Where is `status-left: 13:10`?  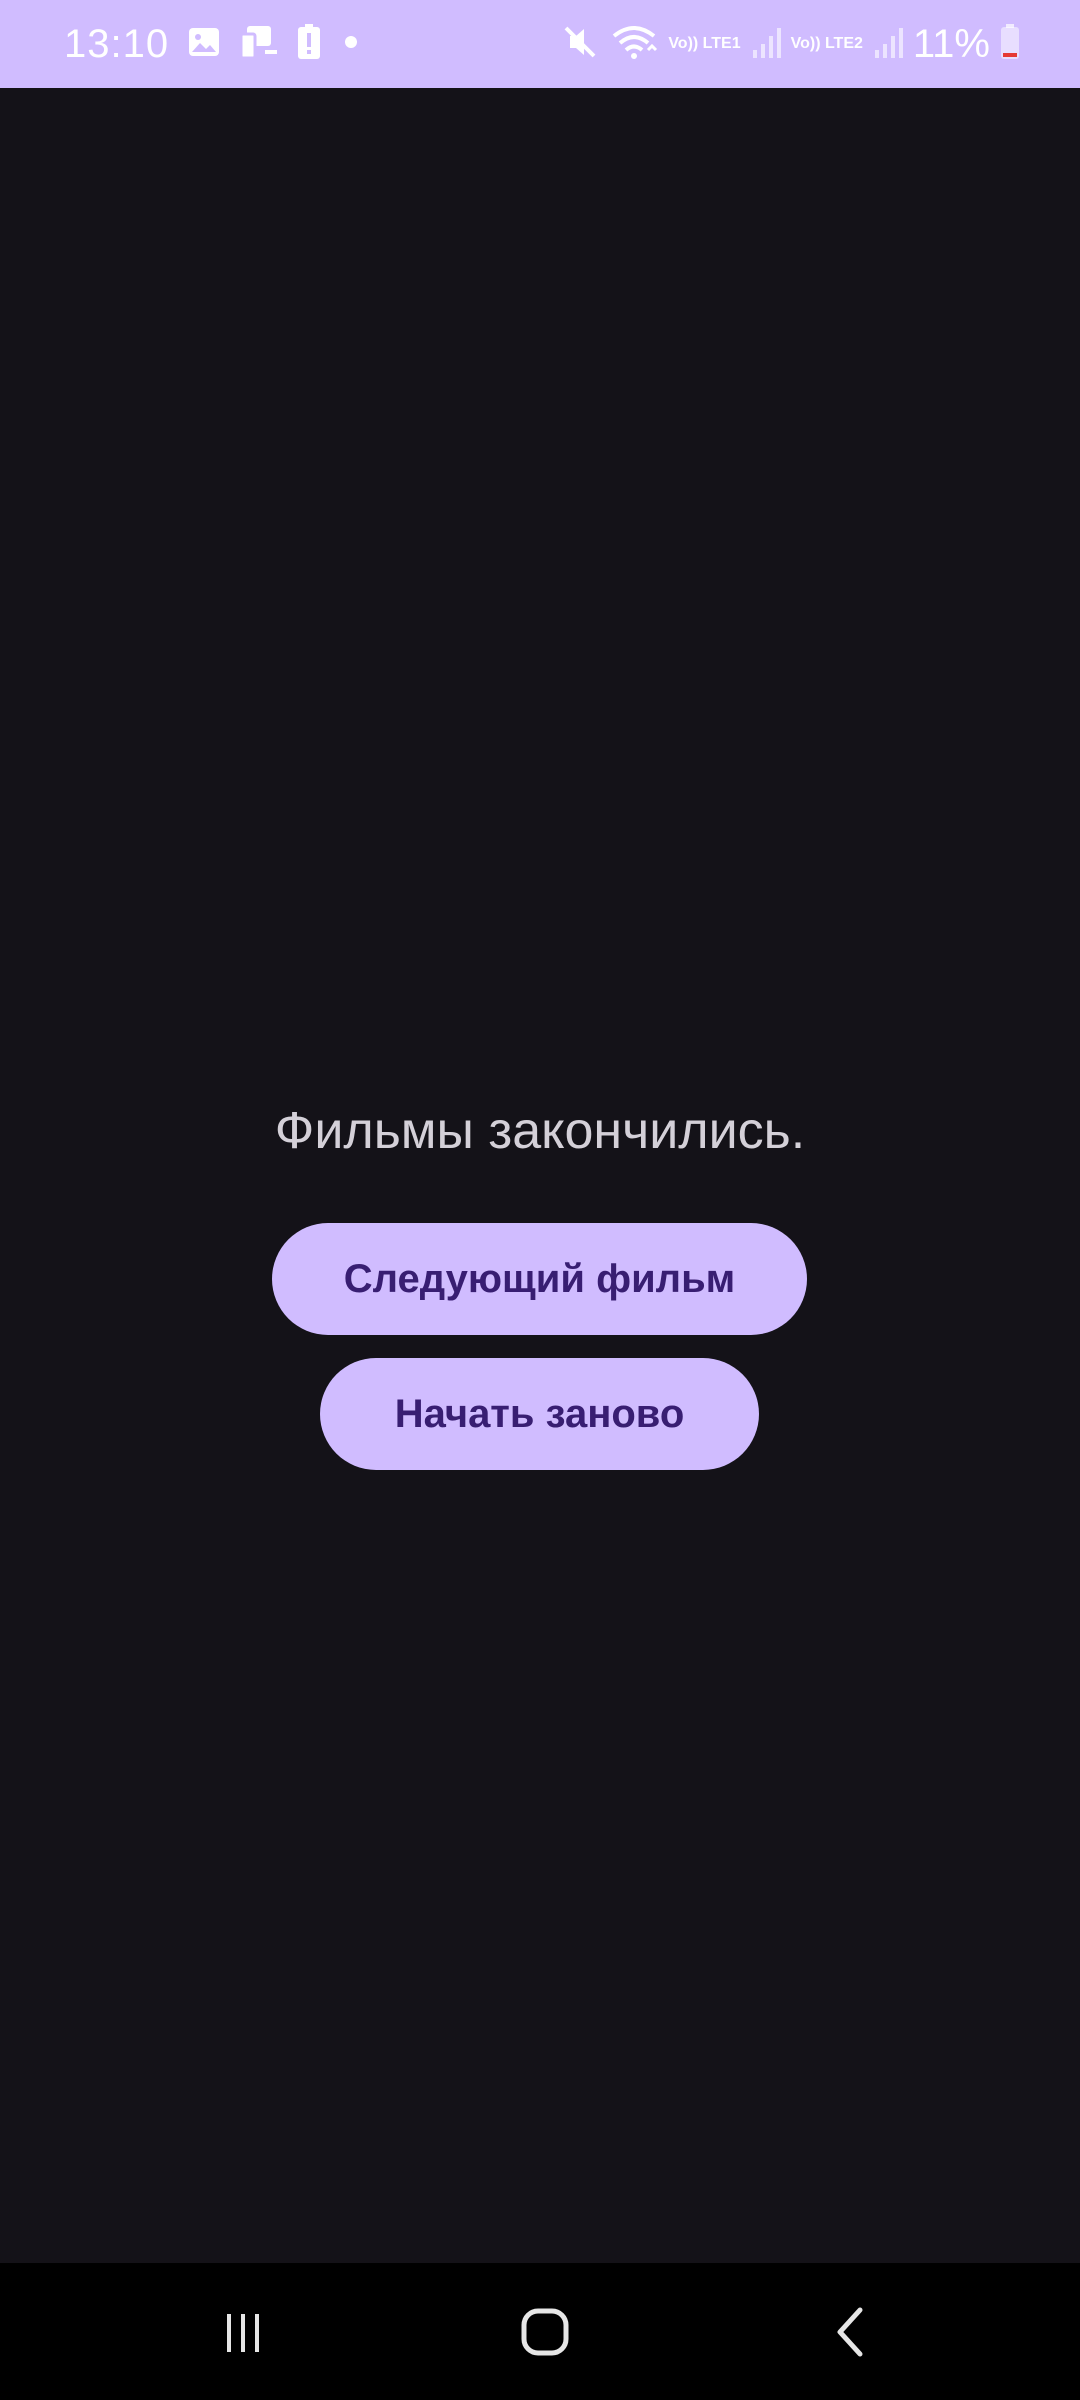
status-left: 13:10 is located at coordinates (213, 44).